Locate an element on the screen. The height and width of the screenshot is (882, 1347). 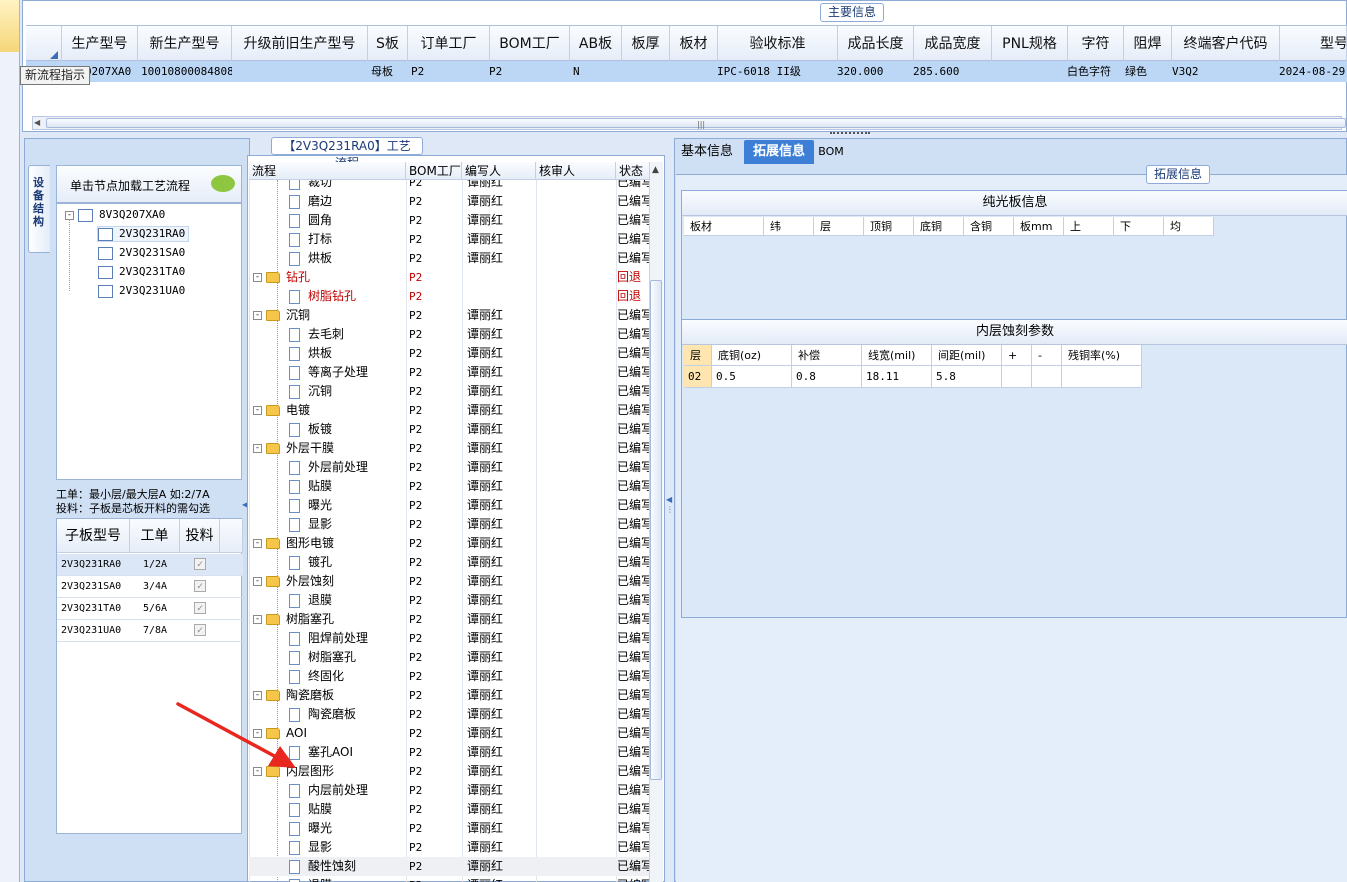
etch-col-header: 层 is located at coordinates (698, 355).